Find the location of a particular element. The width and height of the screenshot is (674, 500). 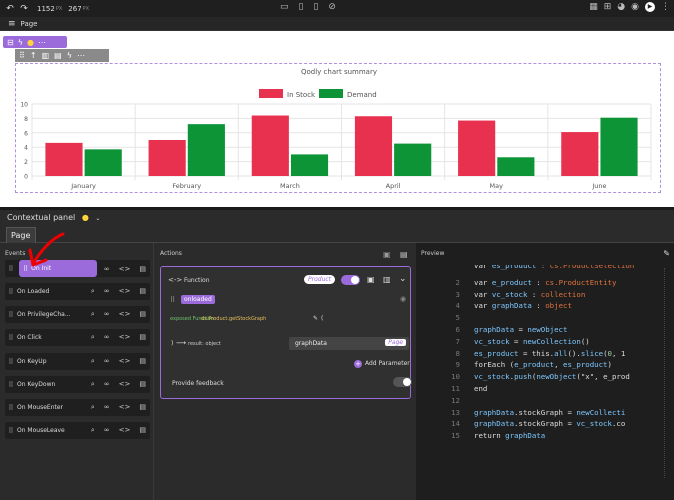

line-number: 8 is located at coordinates (457, 353).